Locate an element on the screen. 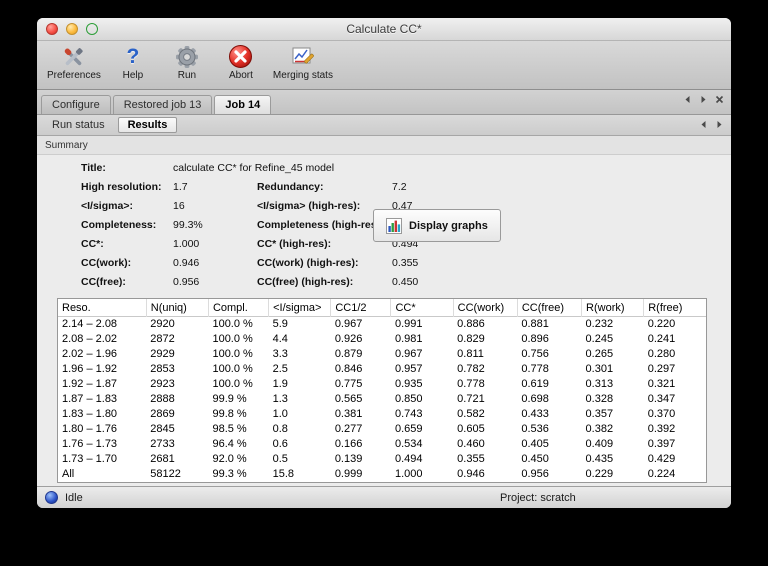  preferences-icon is located at coordinates (74, 56).